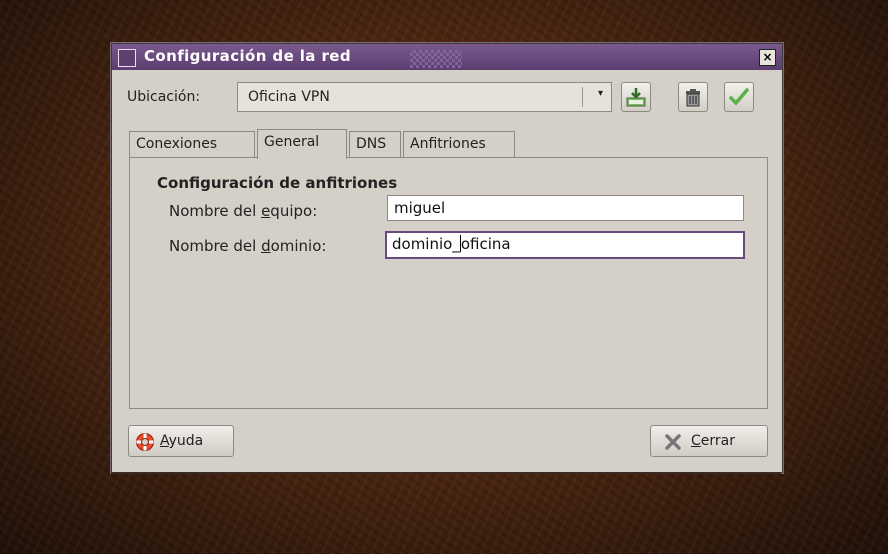  What do you see at coordinates (247, 56) in the screenshot?
I see `window-title: Configuración de la red` at bounding box center [247, 56].